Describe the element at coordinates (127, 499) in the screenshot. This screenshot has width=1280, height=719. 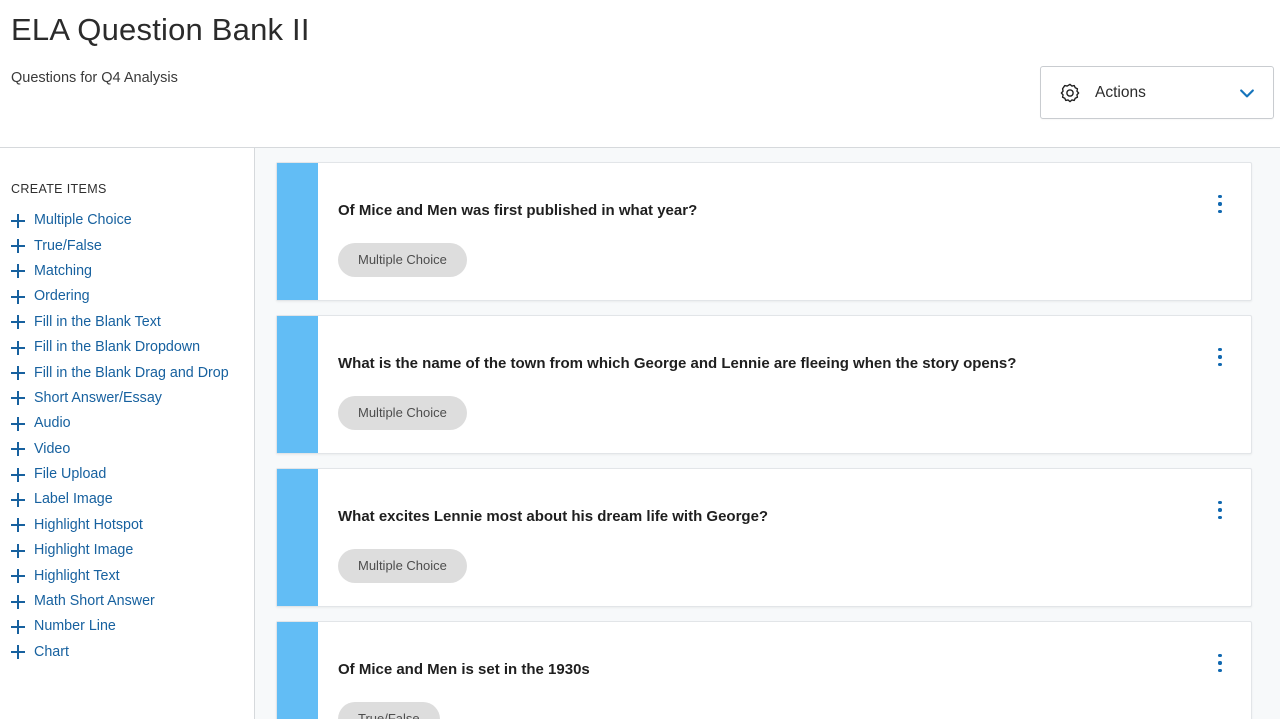
I see `create-item-label-image: Label Image` at that location.